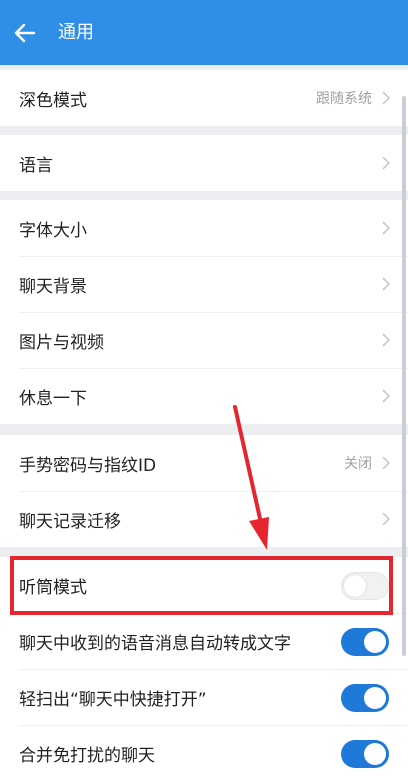  Describe the element at coordinates (53, 230) in the screenshot. I see `setting-label: 字体大小` at that location.